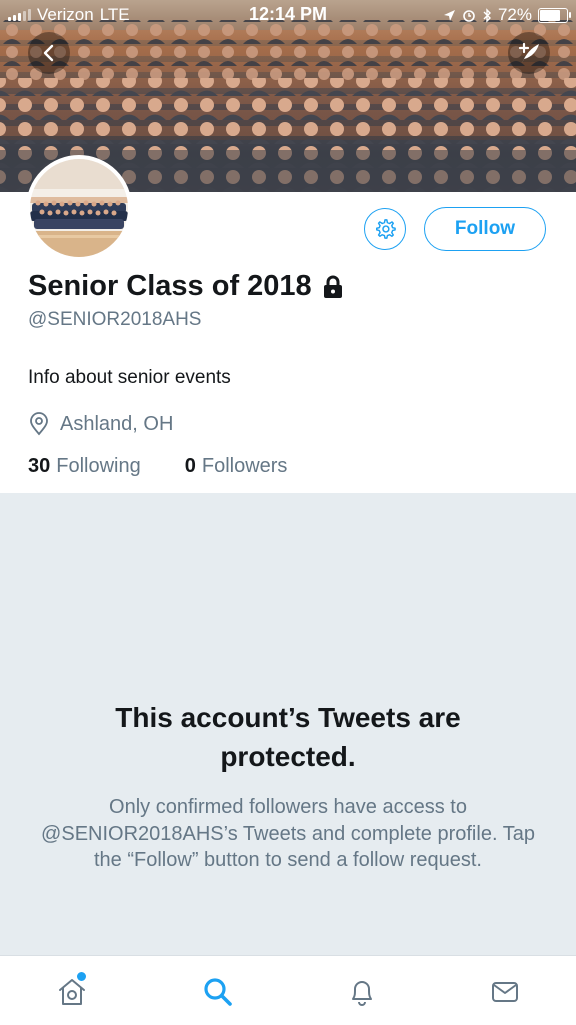 Image resolution: width=576 pixels, height=1025 pixels. Describe the element at coordinates (487, 15) in the screenshot. I see `bluetooth-icon` at that location.